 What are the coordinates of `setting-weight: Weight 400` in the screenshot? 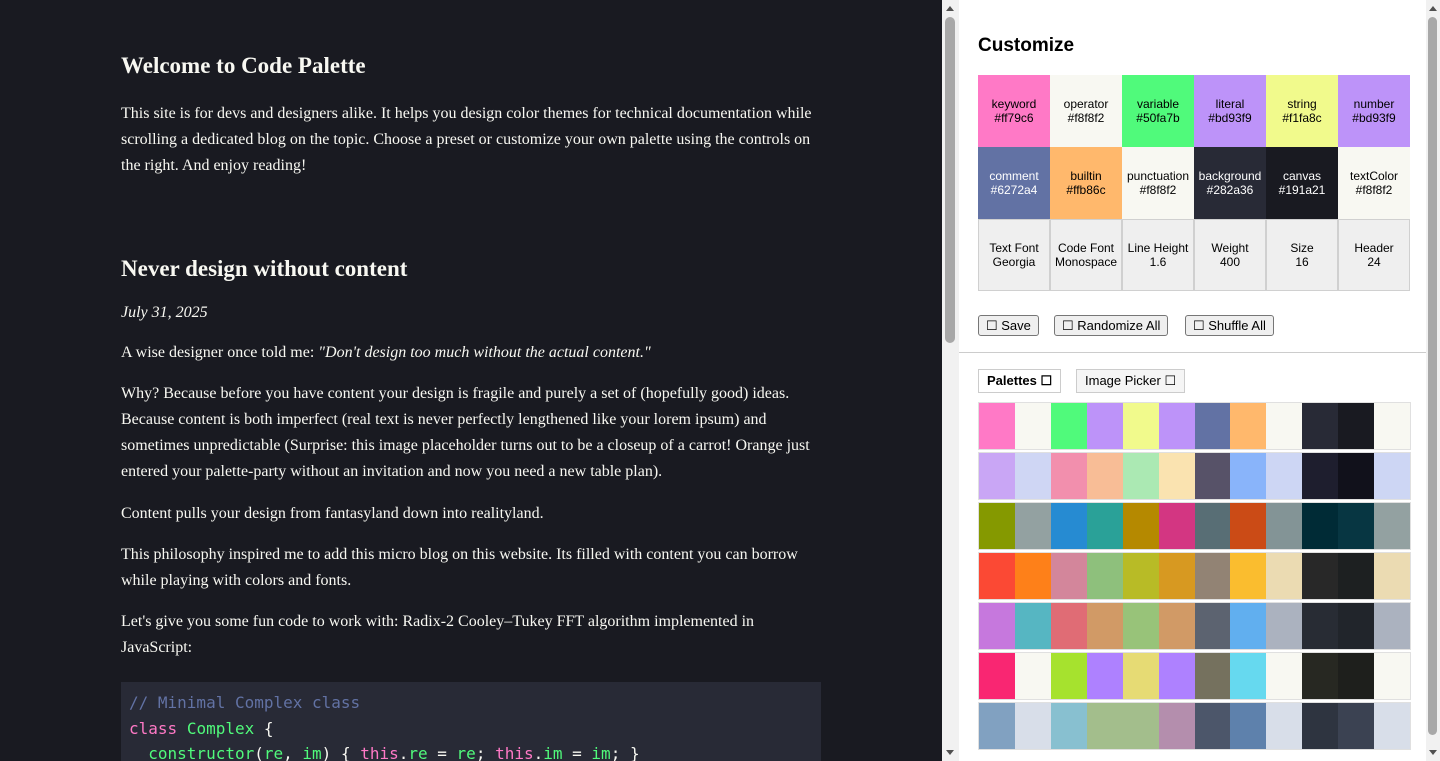 It's located at (1230, 255).